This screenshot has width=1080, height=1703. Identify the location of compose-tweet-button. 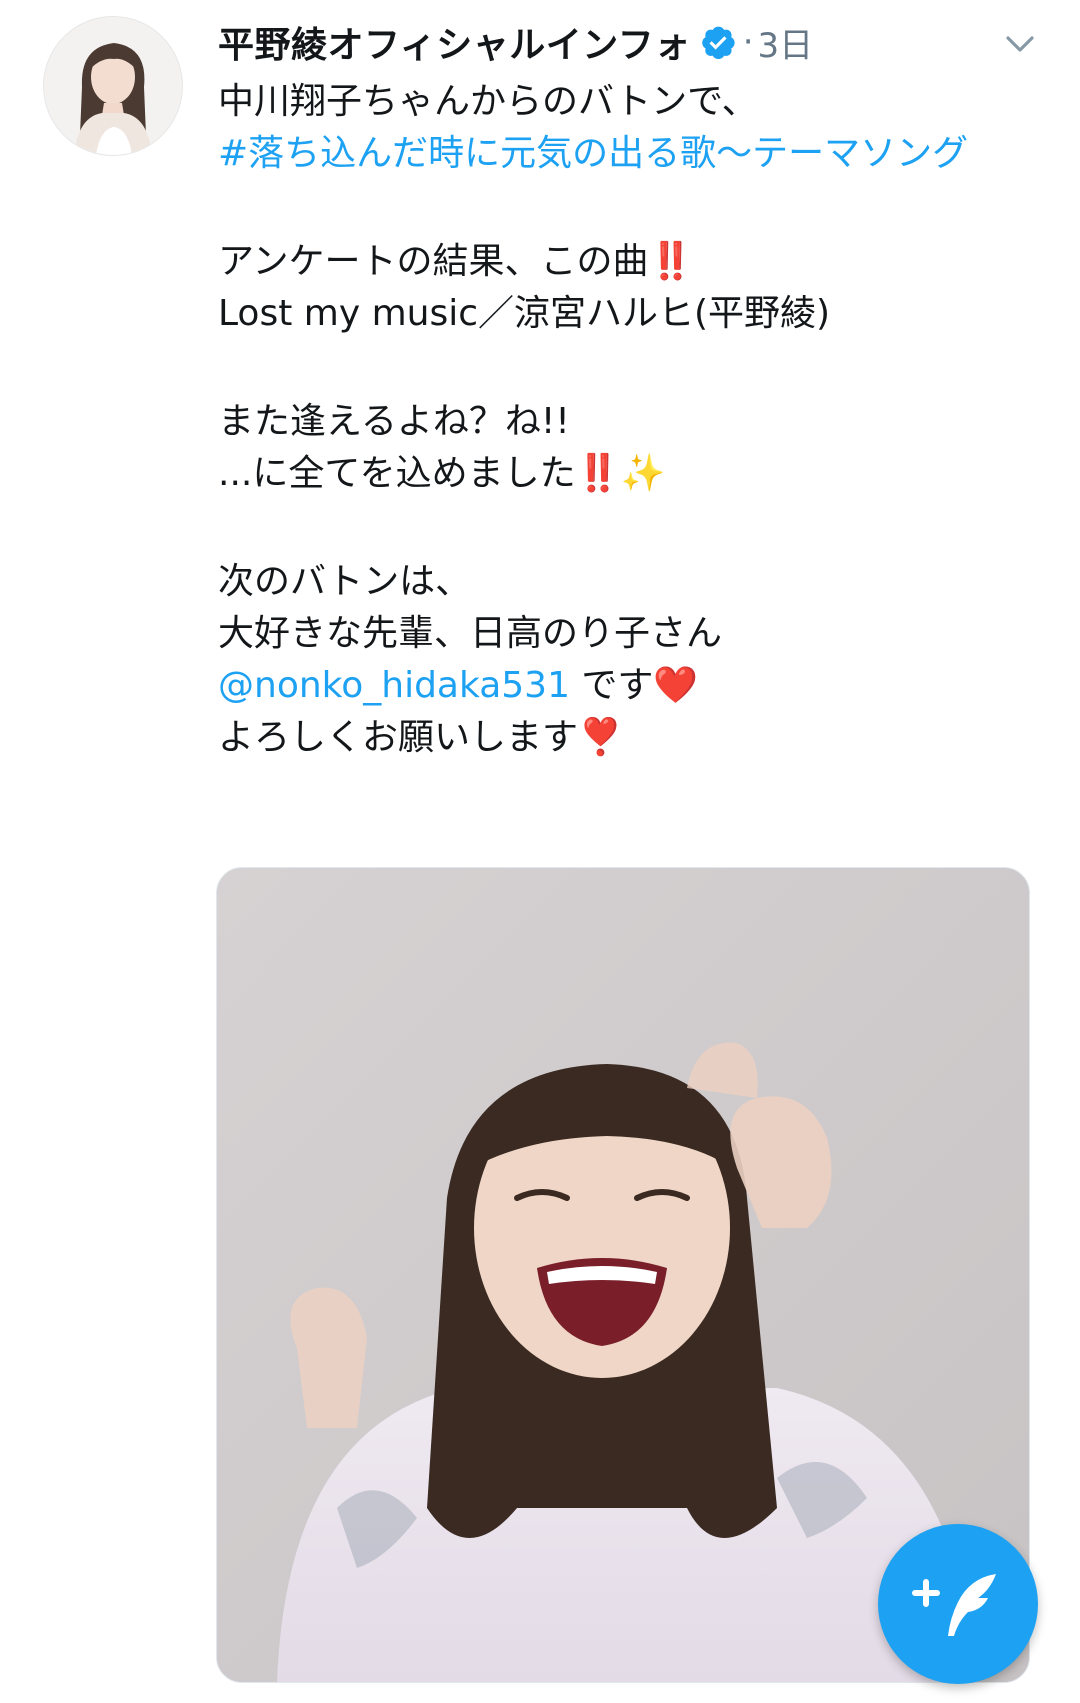
(958, 1604).